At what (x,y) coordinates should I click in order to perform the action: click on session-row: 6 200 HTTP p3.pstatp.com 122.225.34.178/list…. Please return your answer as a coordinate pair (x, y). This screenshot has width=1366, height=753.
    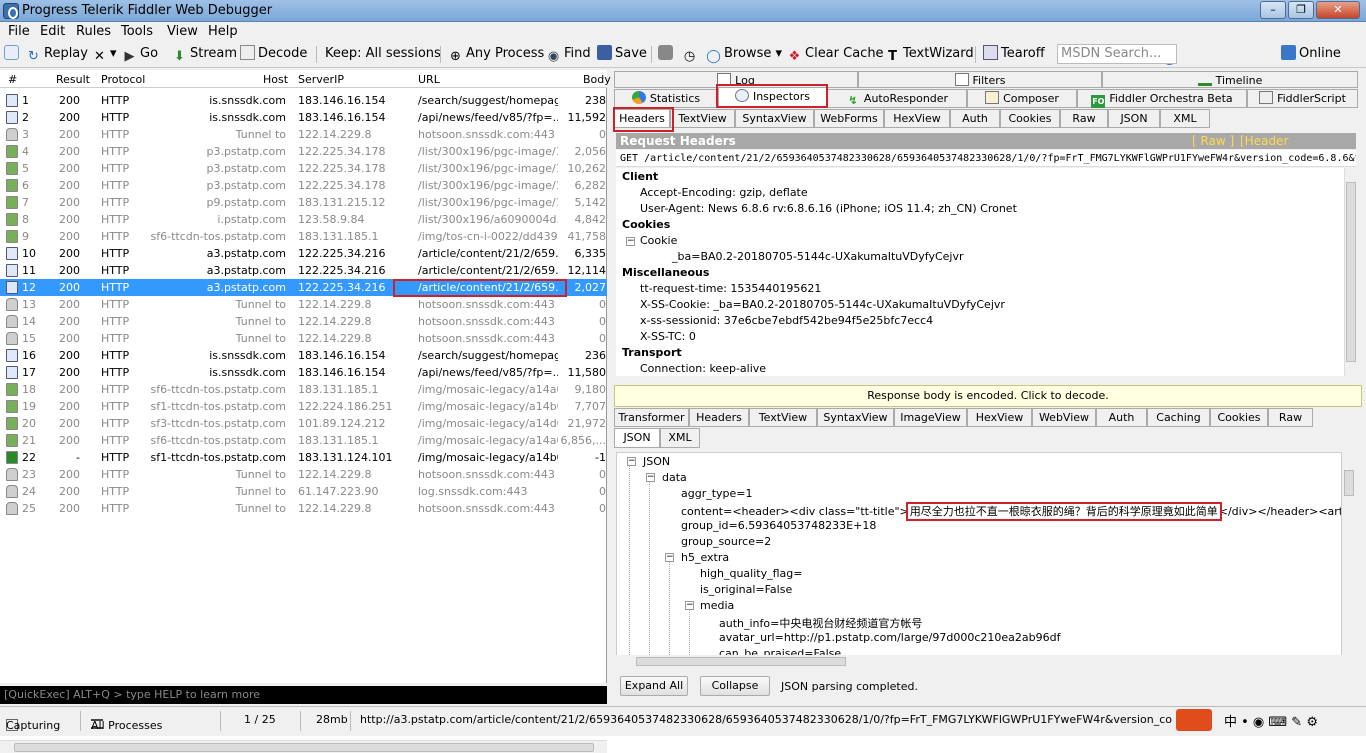
    Looking at the image, I should click on (303, 185).